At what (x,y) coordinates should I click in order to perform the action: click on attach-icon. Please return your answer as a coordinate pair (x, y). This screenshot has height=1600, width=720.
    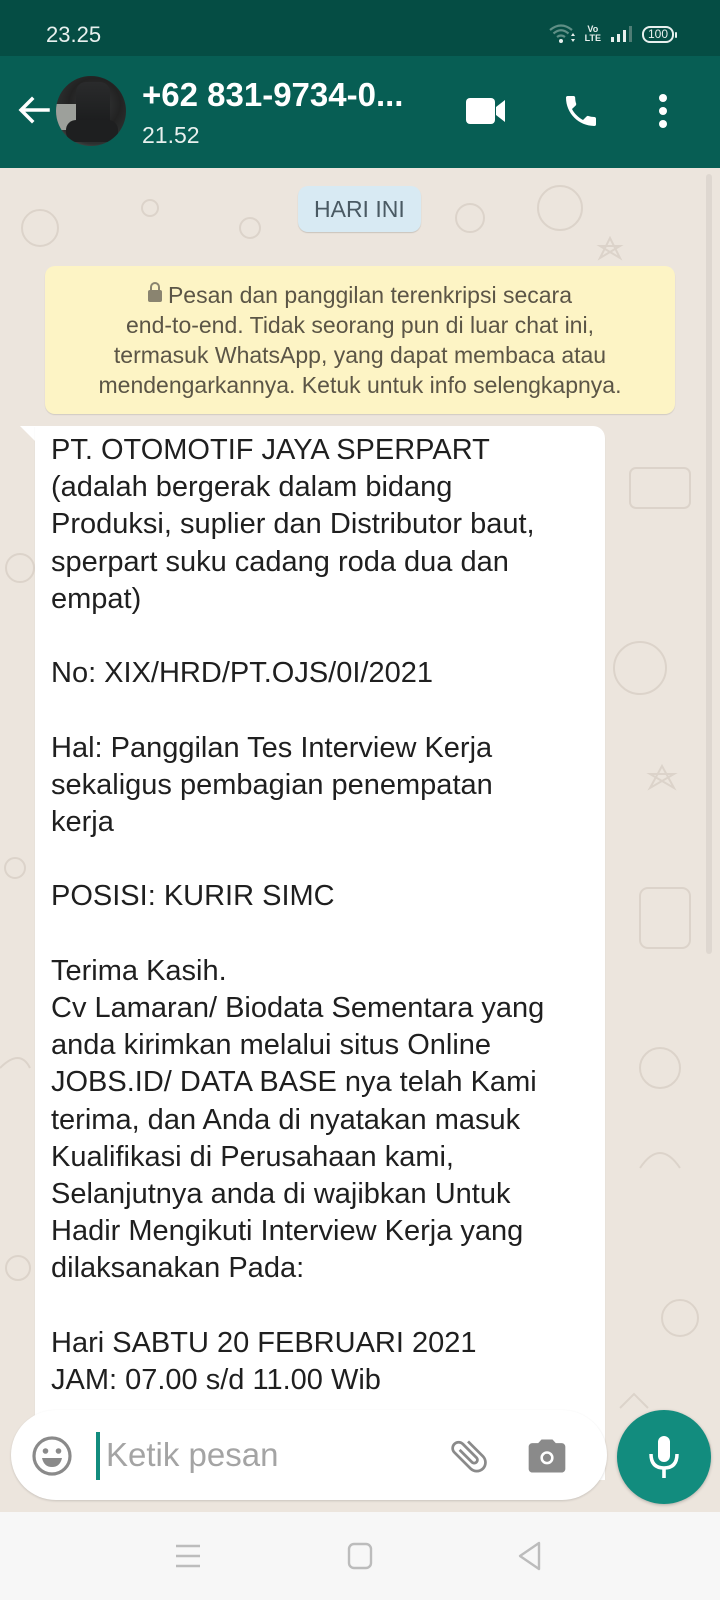
    Looking at the image, I should click on (469, 1456).